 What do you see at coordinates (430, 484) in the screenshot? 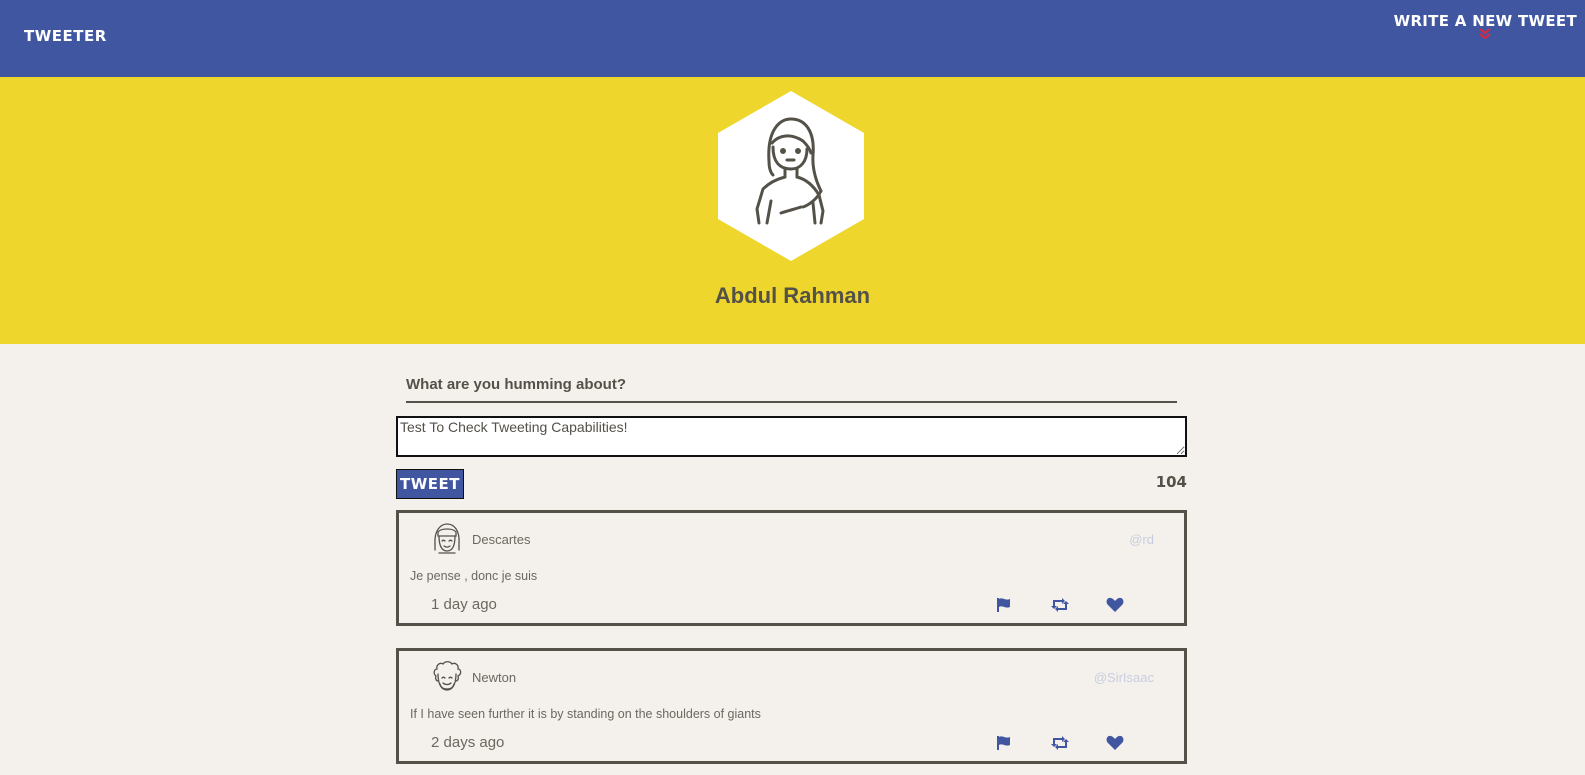
I see `tweet-button: Tweet` at bounding box center [430, 484].